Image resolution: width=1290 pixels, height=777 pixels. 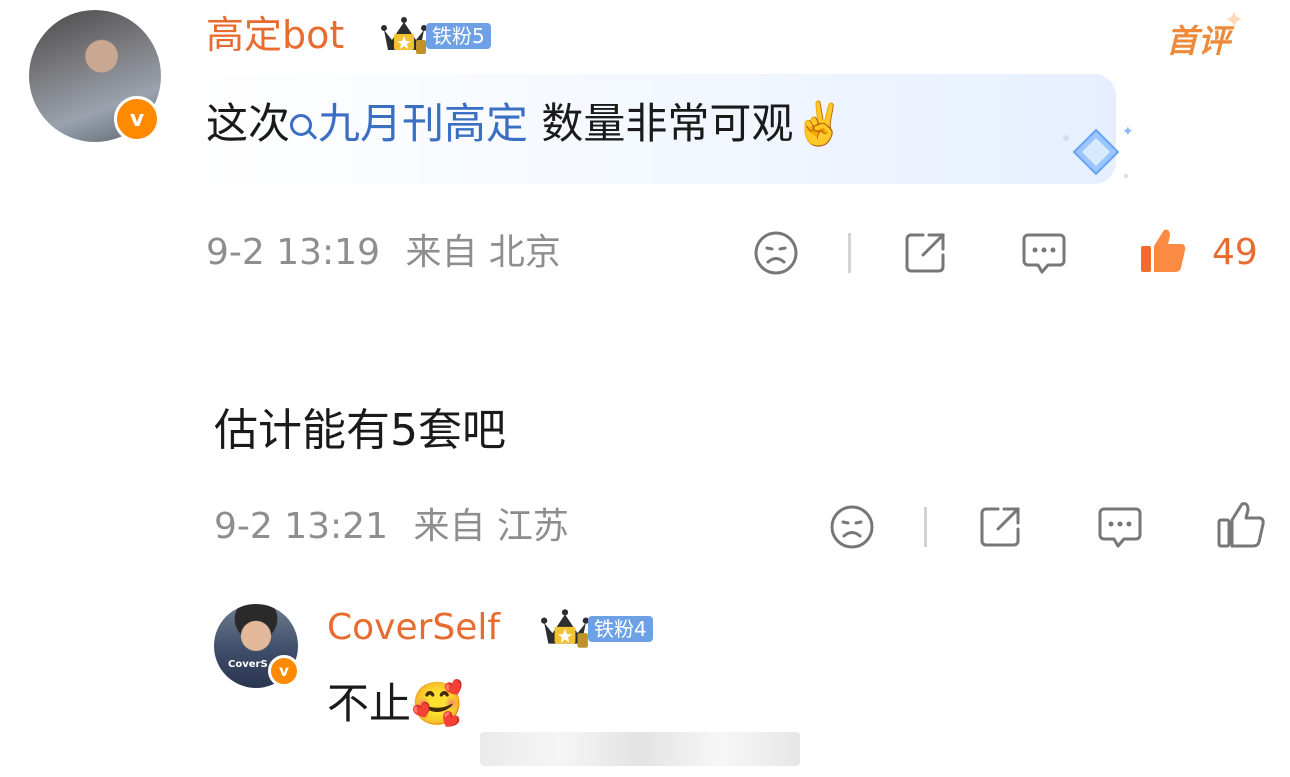 I want to click on comment-text-suffix: 数量非常可观, so click(x=661, y=123).